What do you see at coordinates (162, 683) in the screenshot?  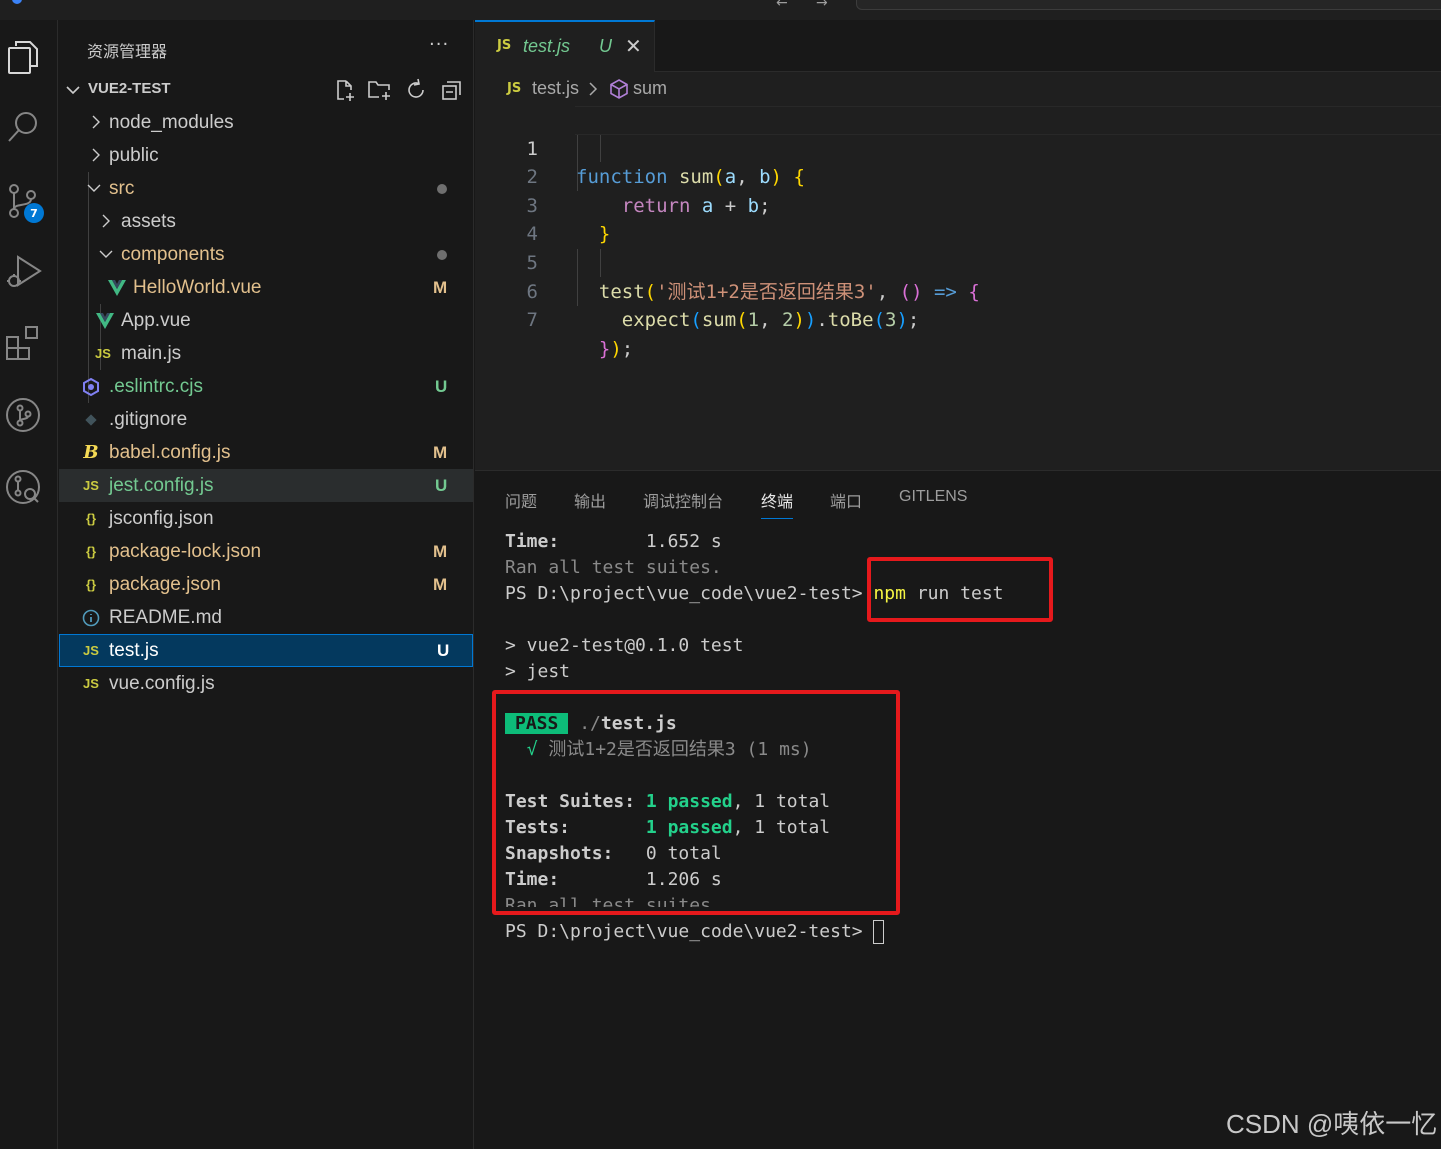 I see `tree-item-label: vue.config.js` at bounding box center [162, 683].